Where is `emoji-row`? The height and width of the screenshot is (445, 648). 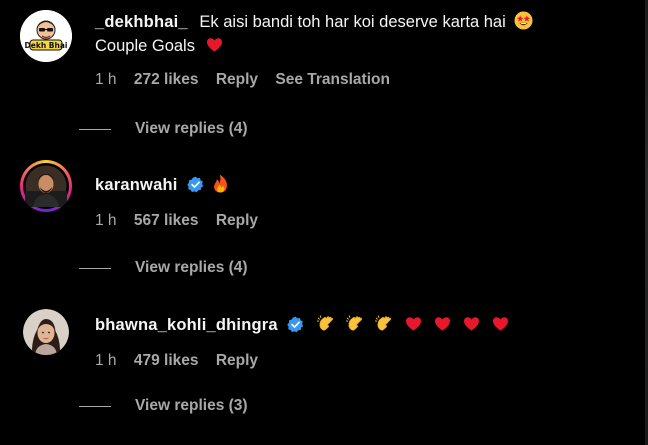 emoji-row is located at coordinates (413, 324).